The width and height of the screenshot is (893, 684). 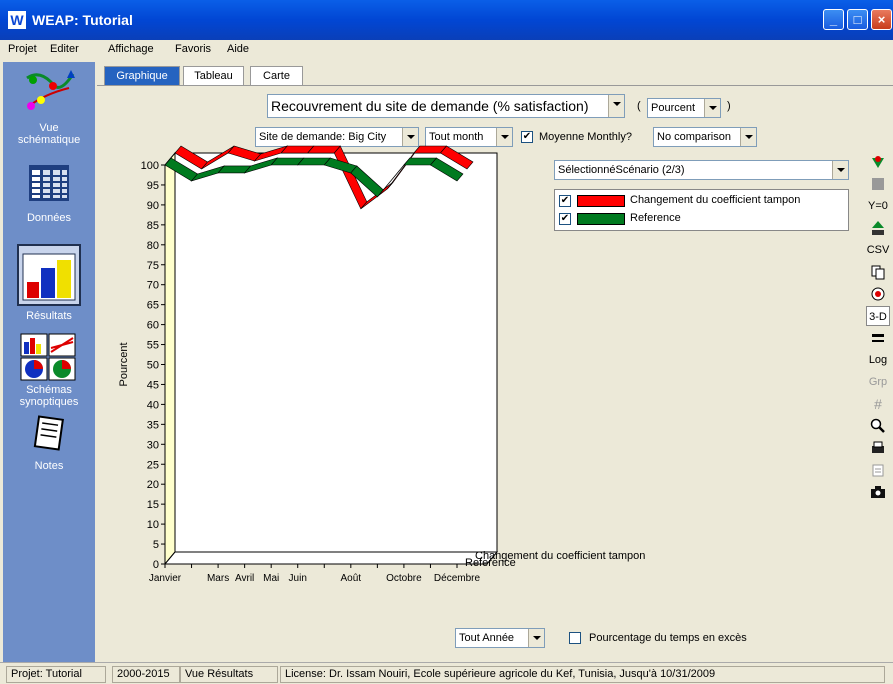 I want to click on results-selected-frame, so click(x=49, y=275).